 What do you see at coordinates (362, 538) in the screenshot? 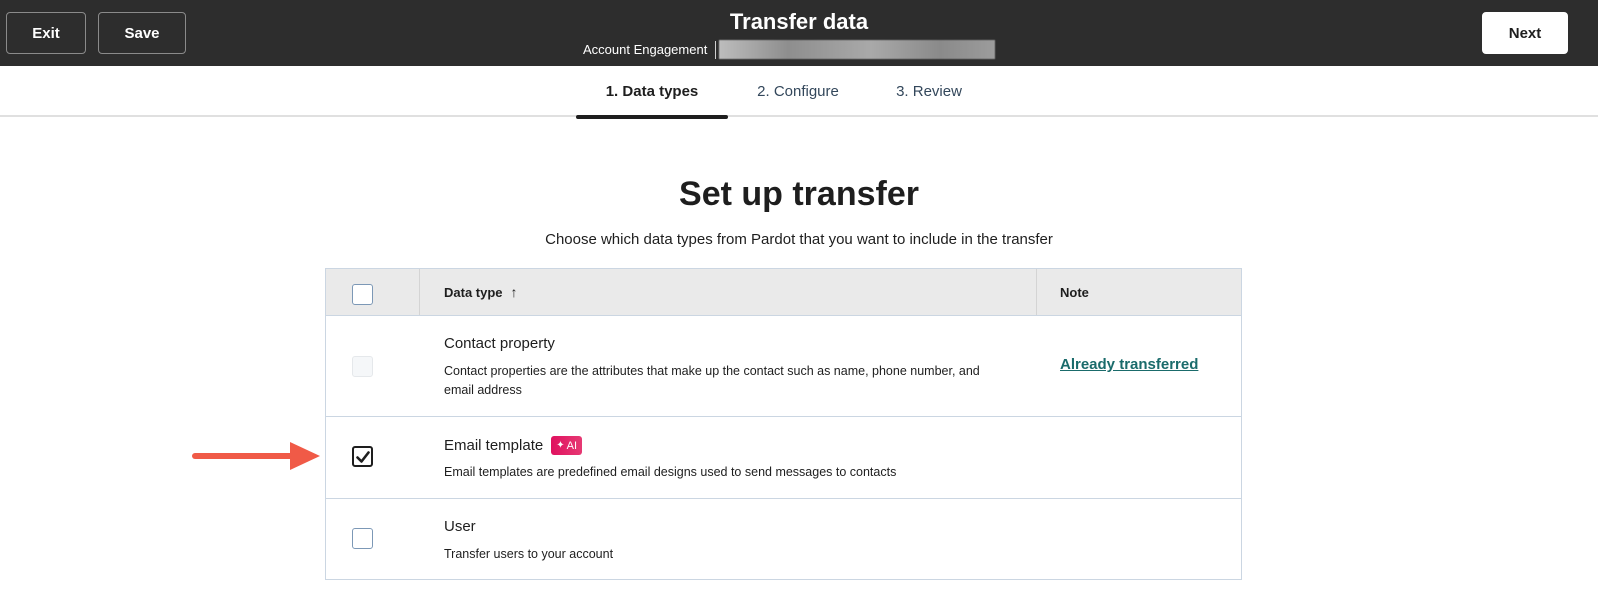
I see `row-checkbox-user` at bounding box center [362, 538].